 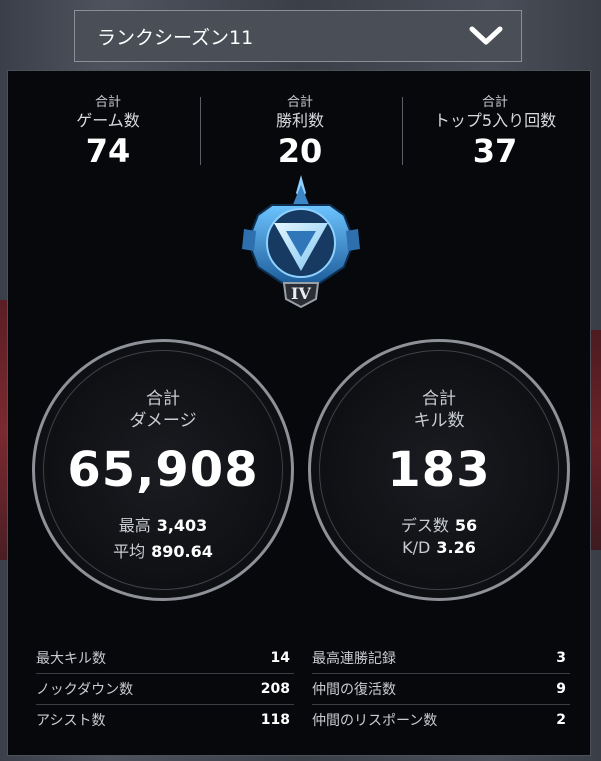 What do you see at coordinates (163, 399) in the screenshot?
I see `damage-sub: 合計` at bounding box center [163, 399].